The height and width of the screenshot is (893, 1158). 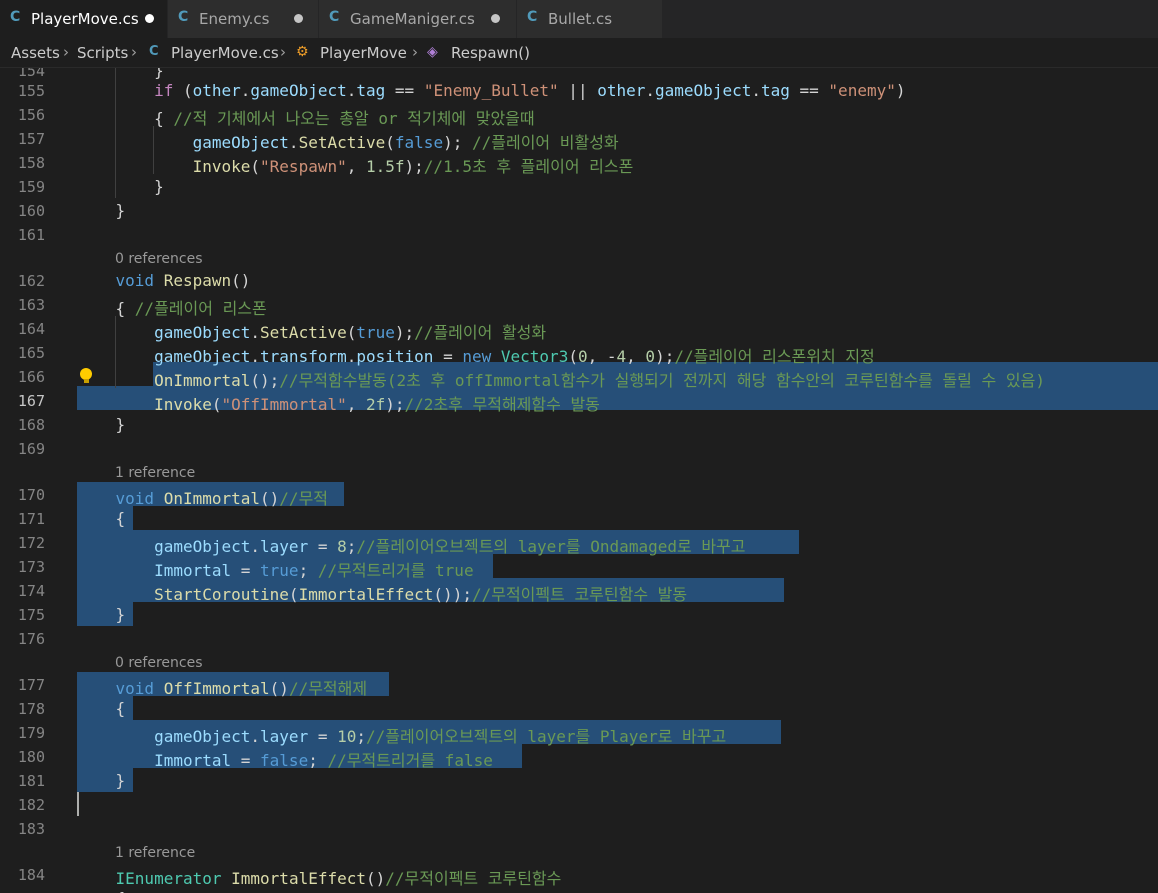 I want to click on line-number: 166, so click(x=31, y=377).